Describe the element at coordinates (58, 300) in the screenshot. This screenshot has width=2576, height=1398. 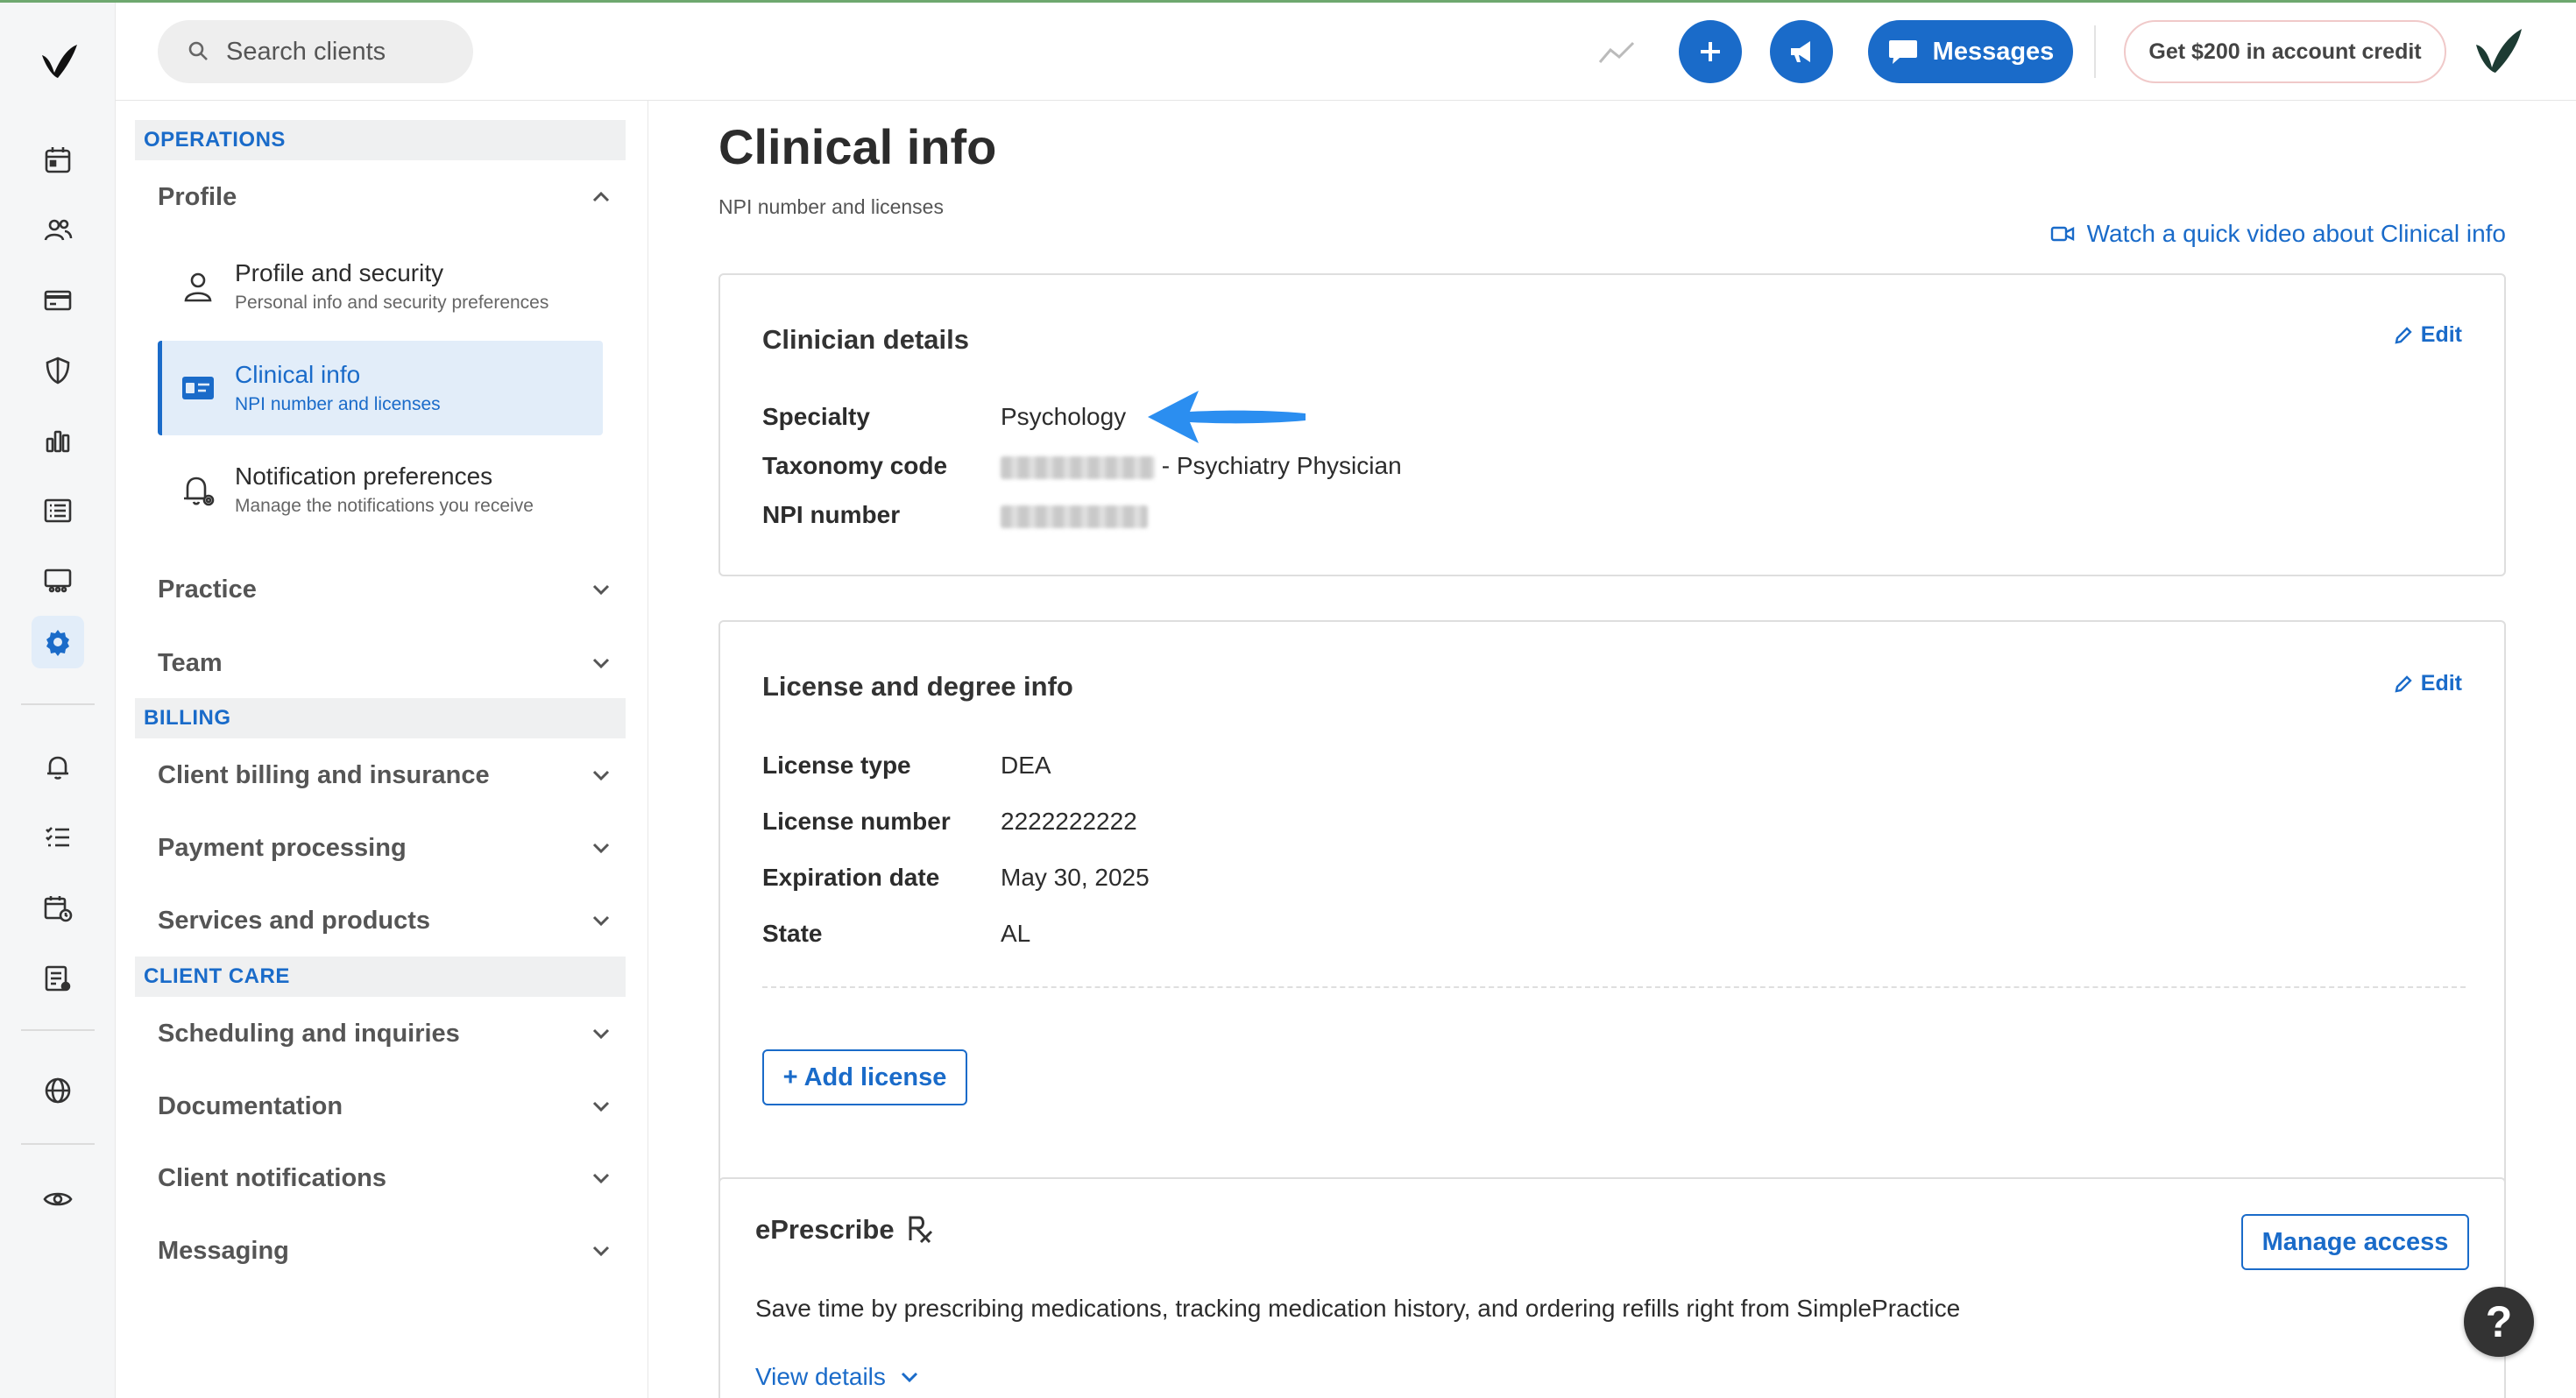
I see `billing-card-icon` at that location.